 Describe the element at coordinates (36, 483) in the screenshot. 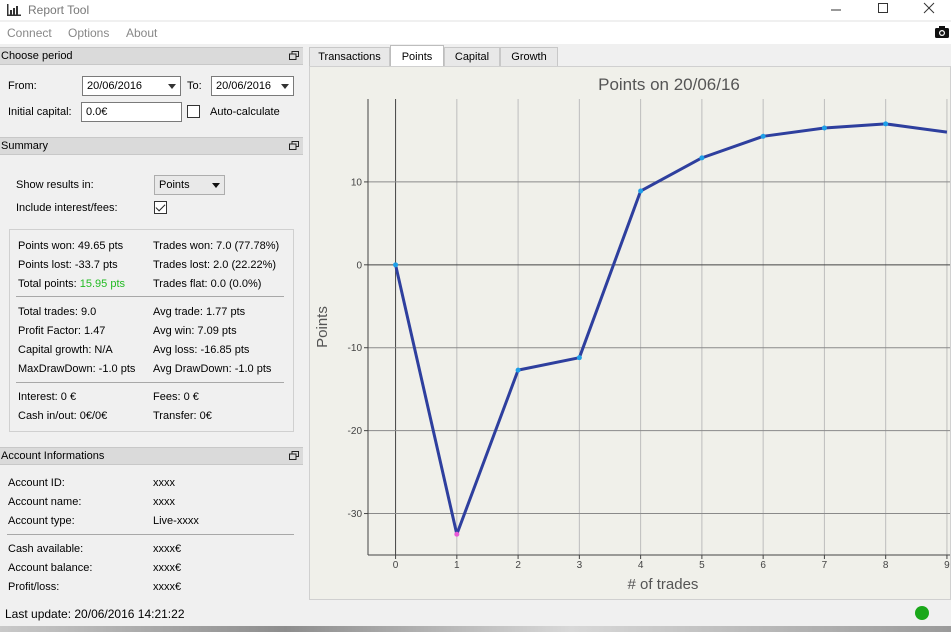

I see `account-id-label: Account ID:` at that location.